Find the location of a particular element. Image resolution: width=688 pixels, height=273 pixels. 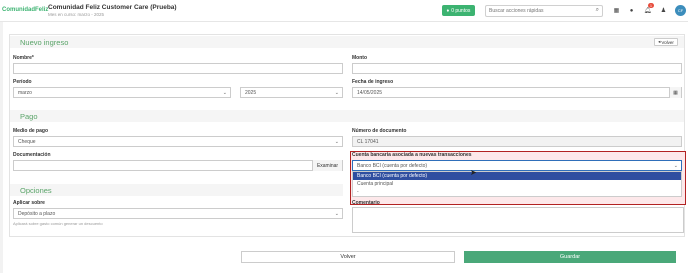

comentario-label: Comentario is located at coordinates (366, 203).